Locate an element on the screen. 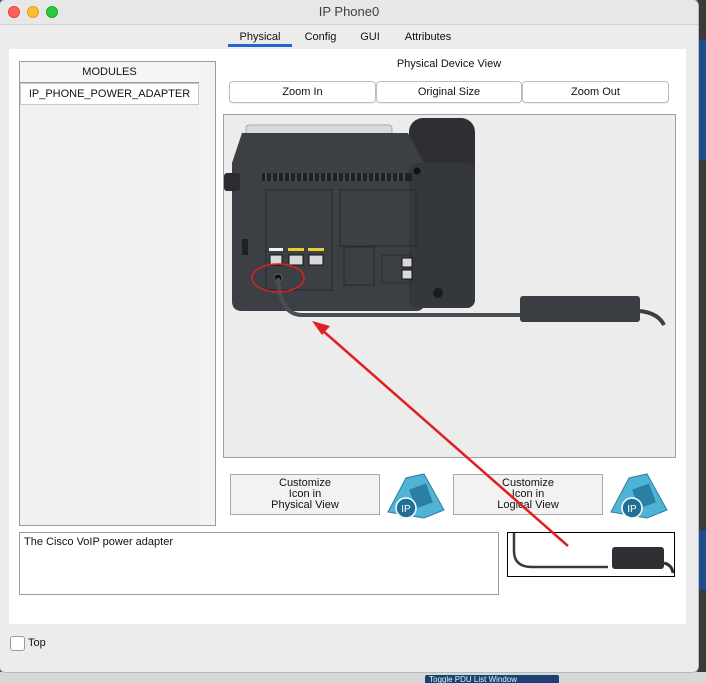 The width and height of the screenshot is (706, 683). customize-physical-label: Customize Icon in Physical View is located at coordinates (305, 494).